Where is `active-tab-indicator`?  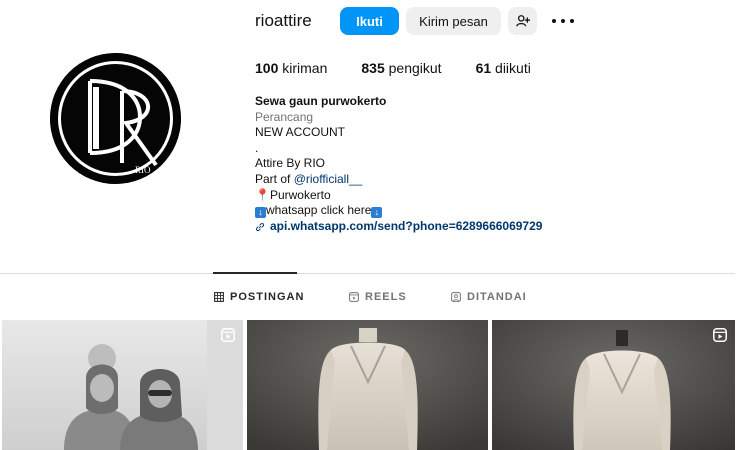 active-tab-indicator is located at coordinates (255, 273).